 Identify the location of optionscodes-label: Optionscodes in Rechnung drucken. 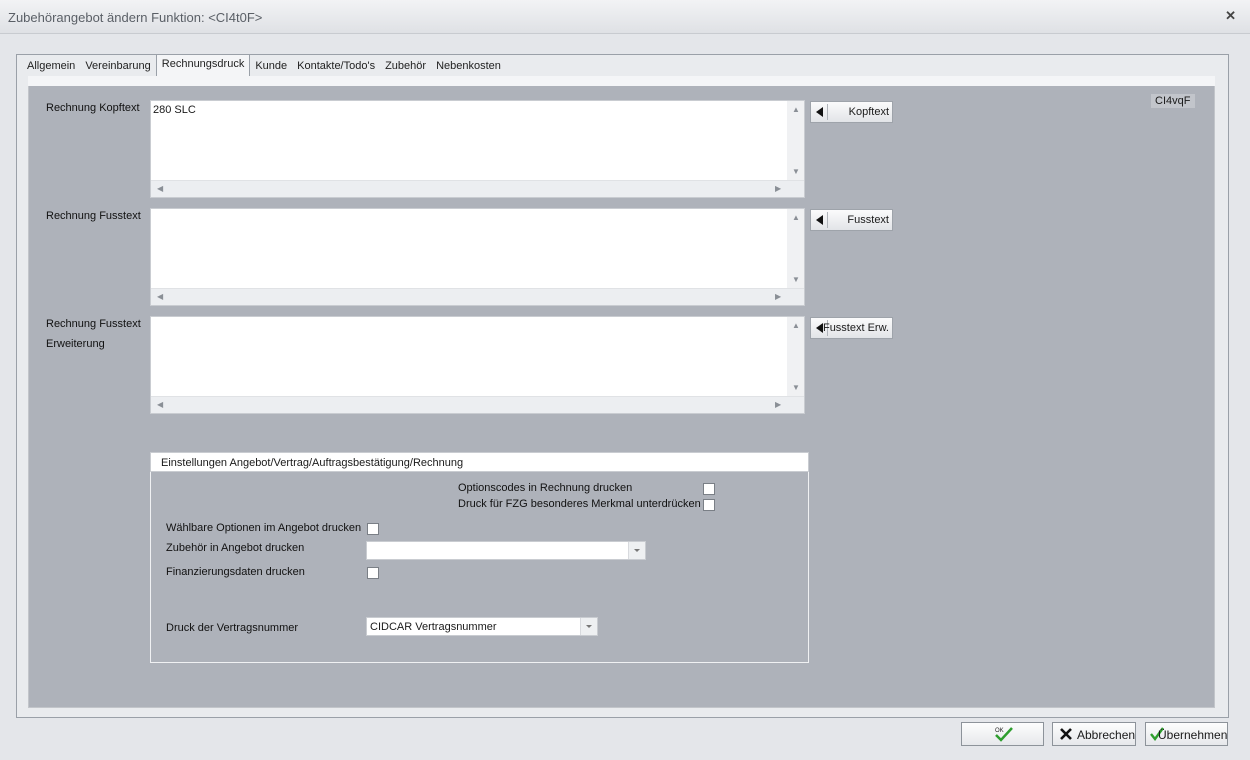
(545, 488).